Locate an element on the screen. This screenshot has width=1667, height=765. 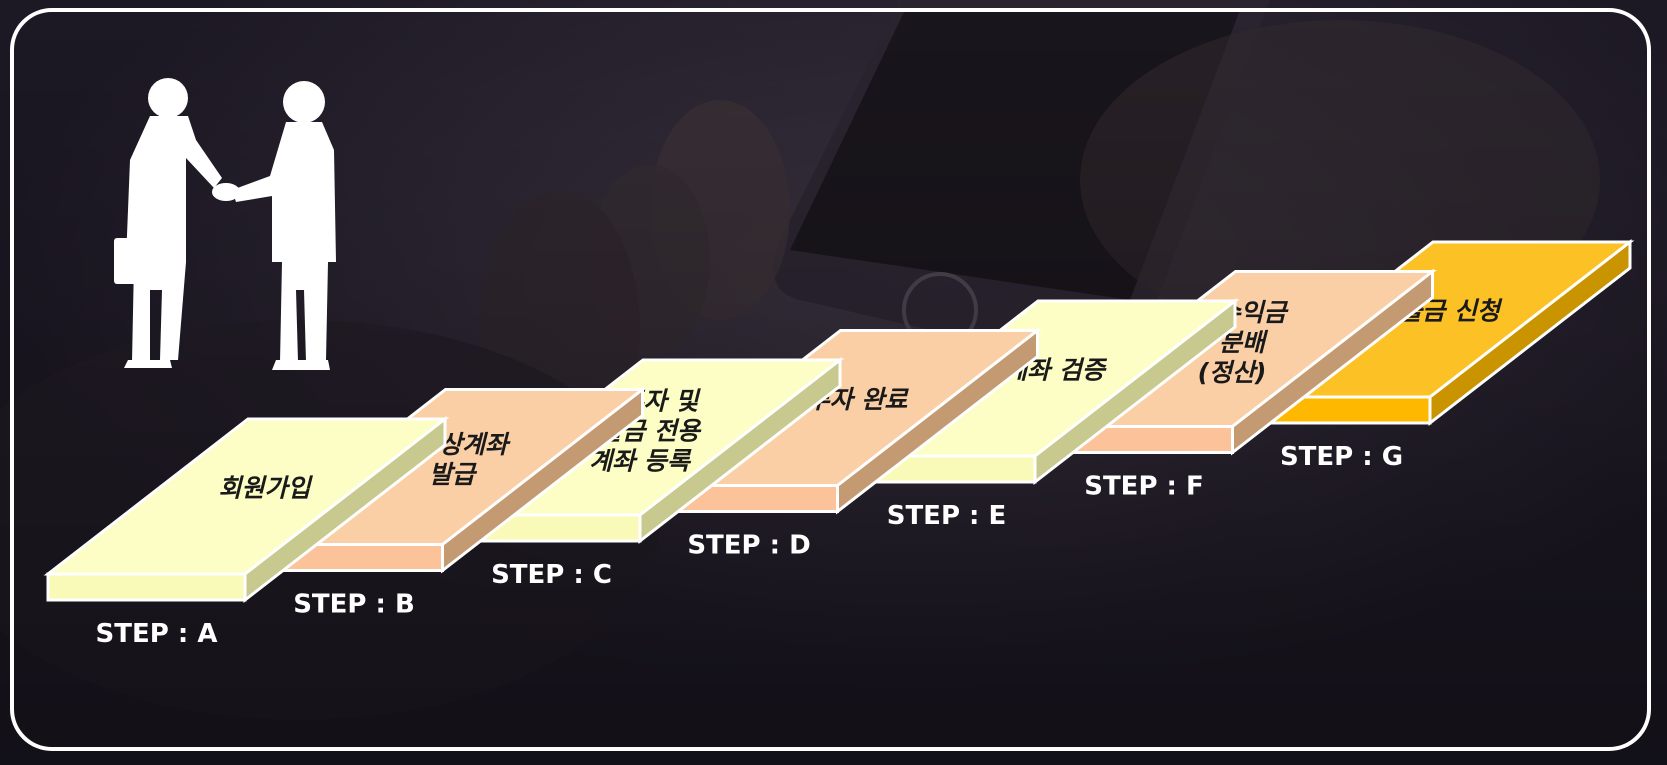
step-title-line: 발급 is located at coordinates (453, 474).